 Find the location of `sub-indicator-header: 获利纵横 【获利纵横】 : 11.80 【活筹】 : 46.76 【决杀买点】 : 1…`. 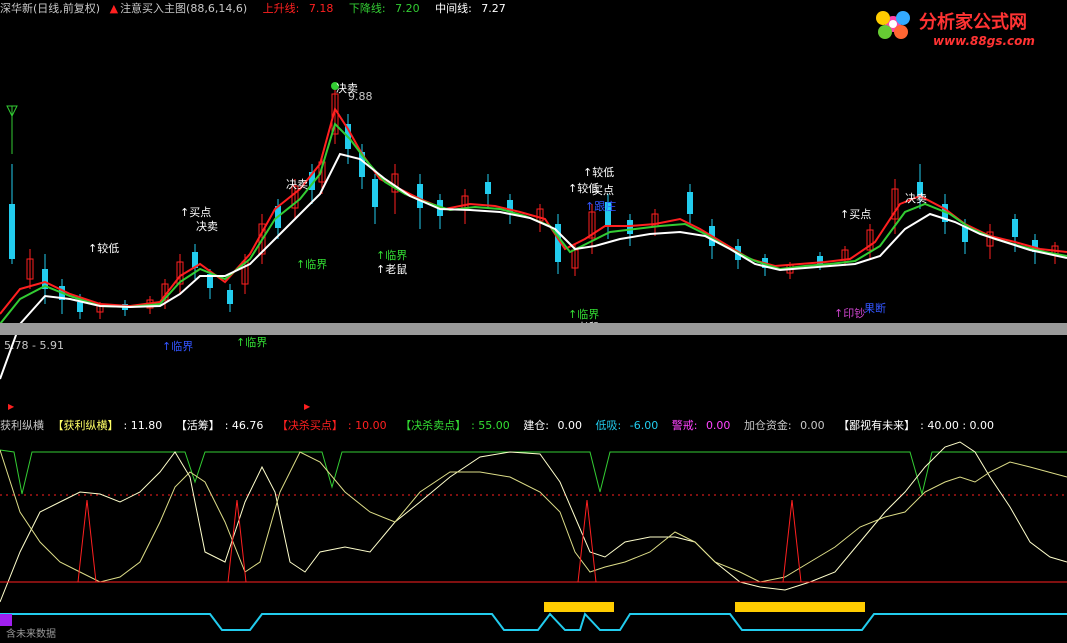

sub-indicator-header: 获利纵横 【获利纵横】 : 11.80 【活筹】 : 46.76 【决杀买点】 : 1… is located at coordinates (502, 425).